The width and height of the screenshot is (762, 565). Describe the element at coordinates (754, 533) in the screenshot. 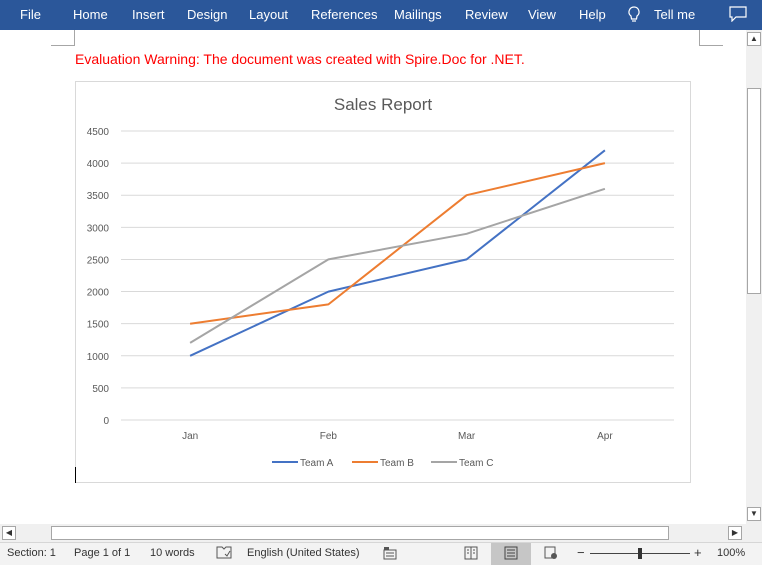

I see `scrollbar-corner` at that location.